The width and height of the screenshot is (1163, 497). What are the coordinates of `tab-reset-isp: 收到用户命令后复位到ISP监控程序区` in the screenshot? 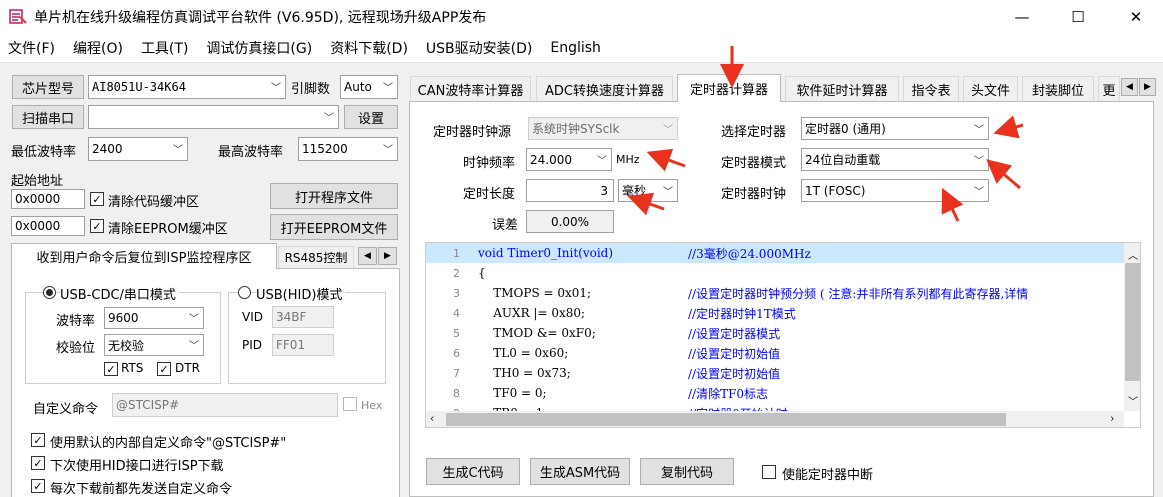 It's located at (144, 256).